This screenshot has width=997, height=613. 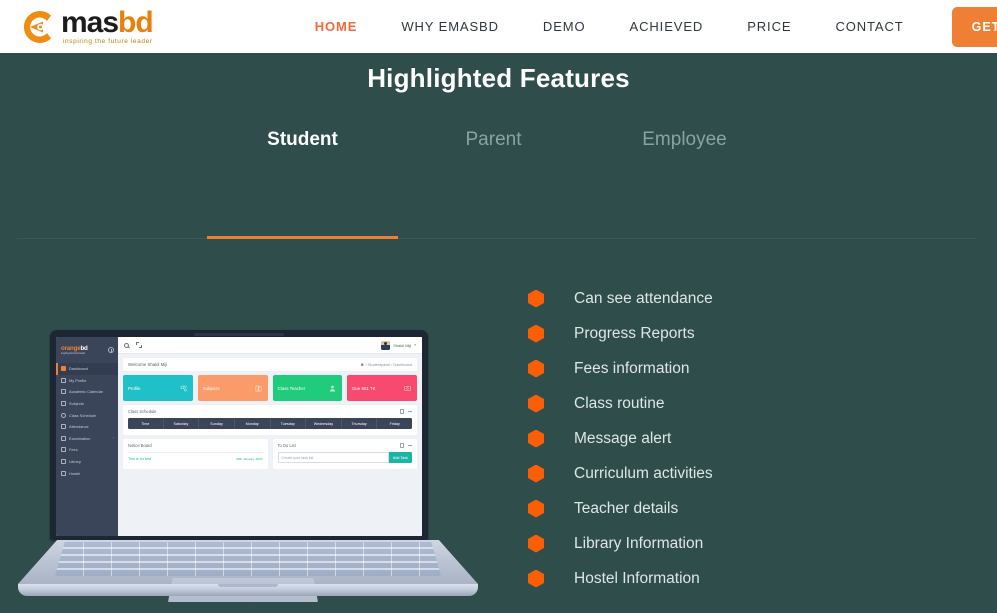 I want to click on money-icon, so click(x=407, y=388).